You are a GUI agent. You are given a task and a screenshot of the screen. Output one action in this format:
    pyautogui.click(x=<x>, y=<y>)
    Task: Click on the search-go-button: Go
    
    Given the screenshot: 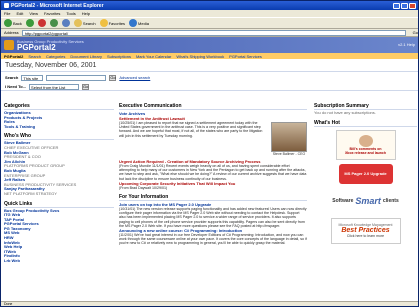 What is the action you would take?
    pyautogui.click(x=113, y=77)
    